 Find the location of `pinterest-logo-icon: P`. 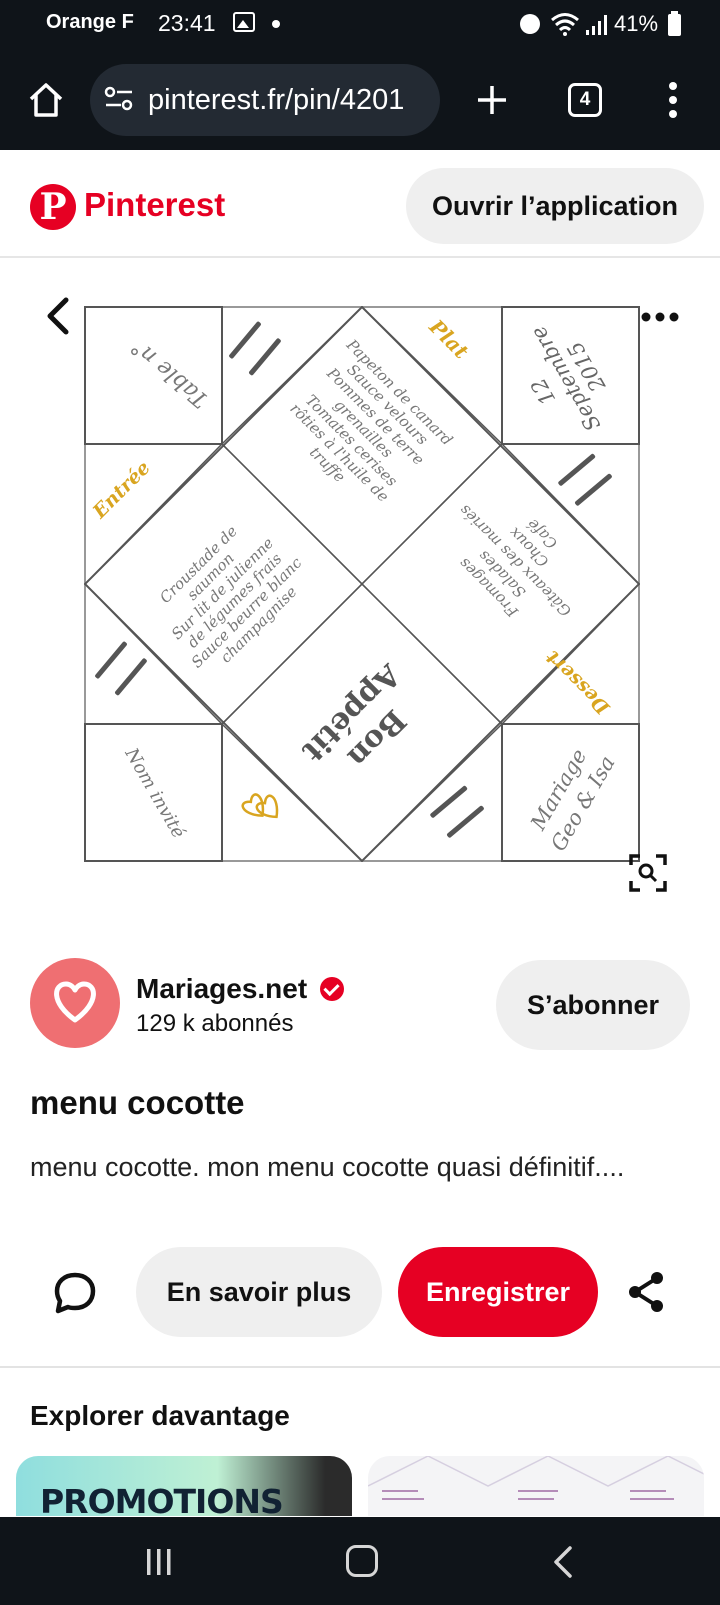

pinterest-logo-icon: P is located at coordinates (53, 207).